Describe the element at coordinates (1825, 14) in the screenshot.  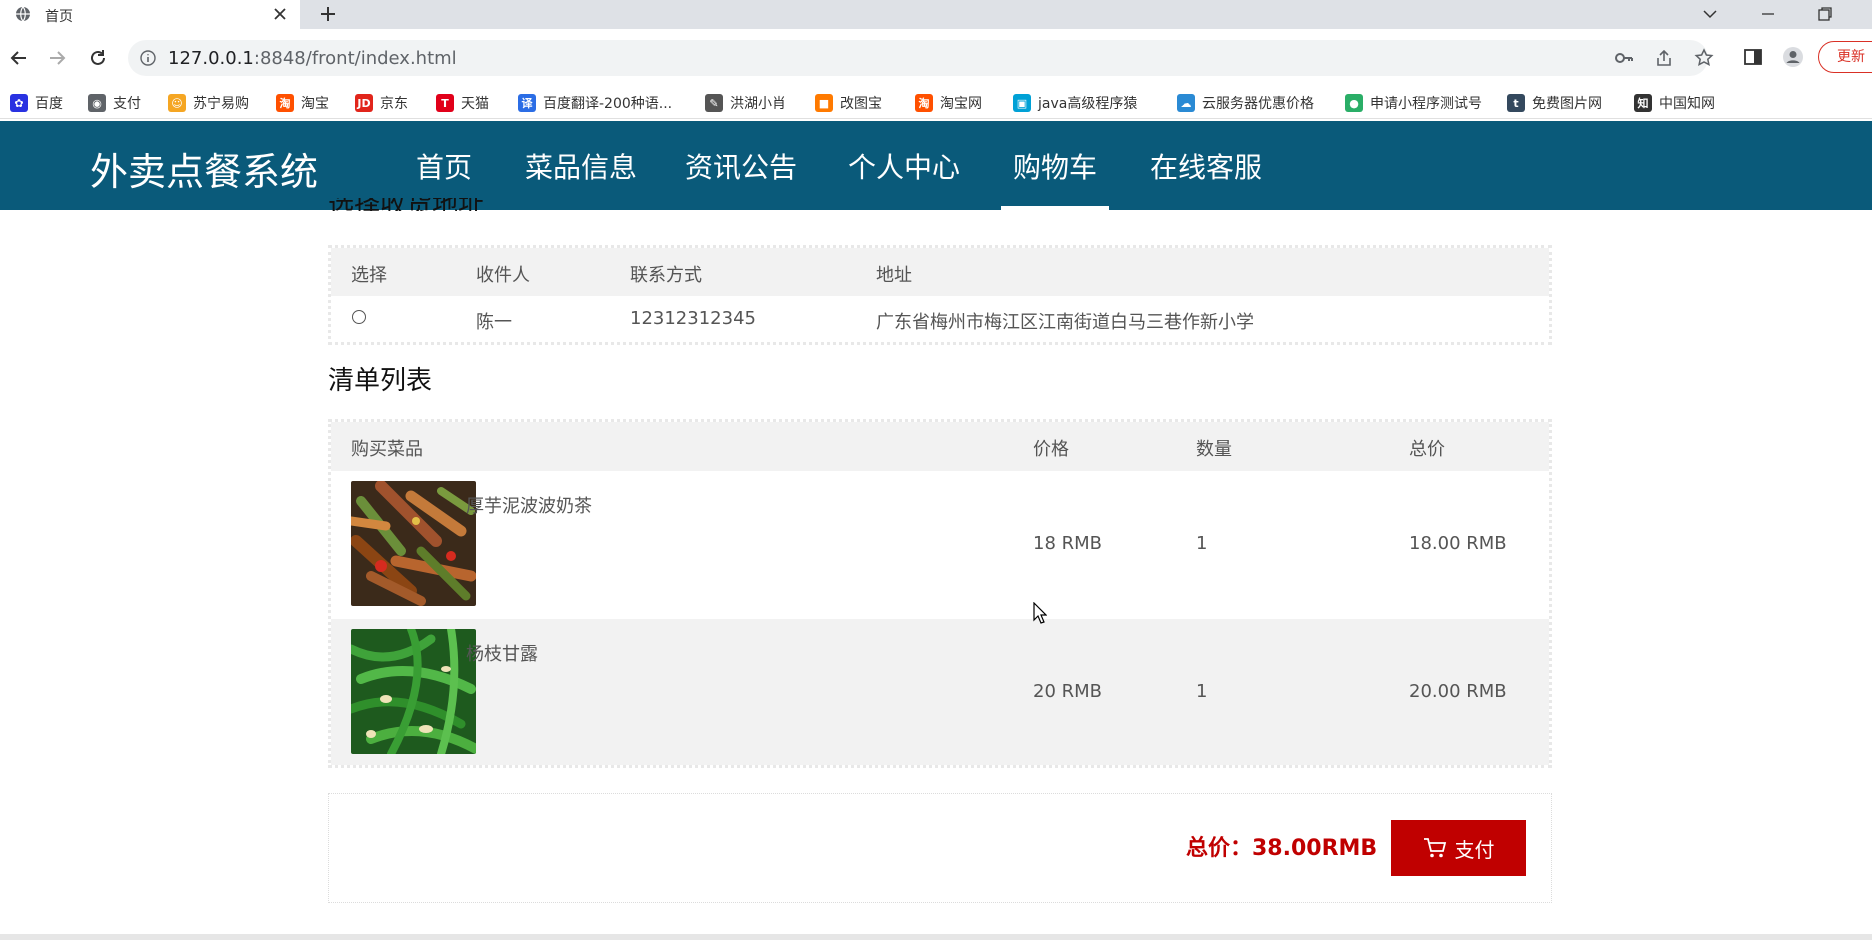
I see `restore-icon` at that location.